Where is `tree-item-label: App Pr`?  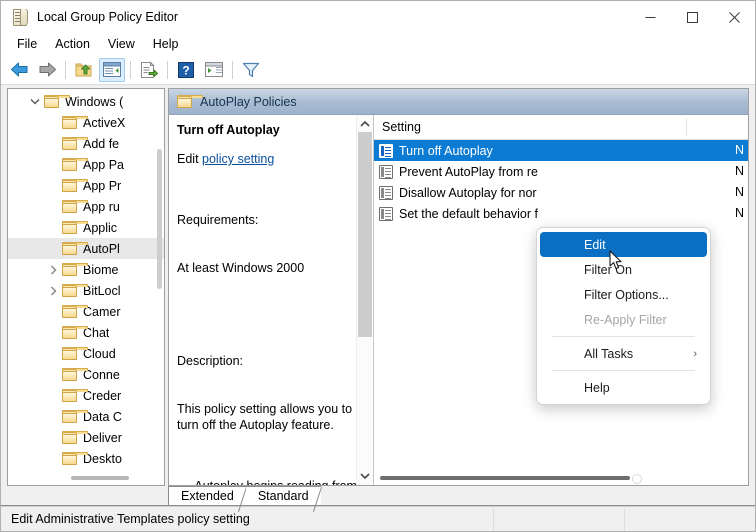
tree-item-label: App Pr is located at coordinates (102, 185).